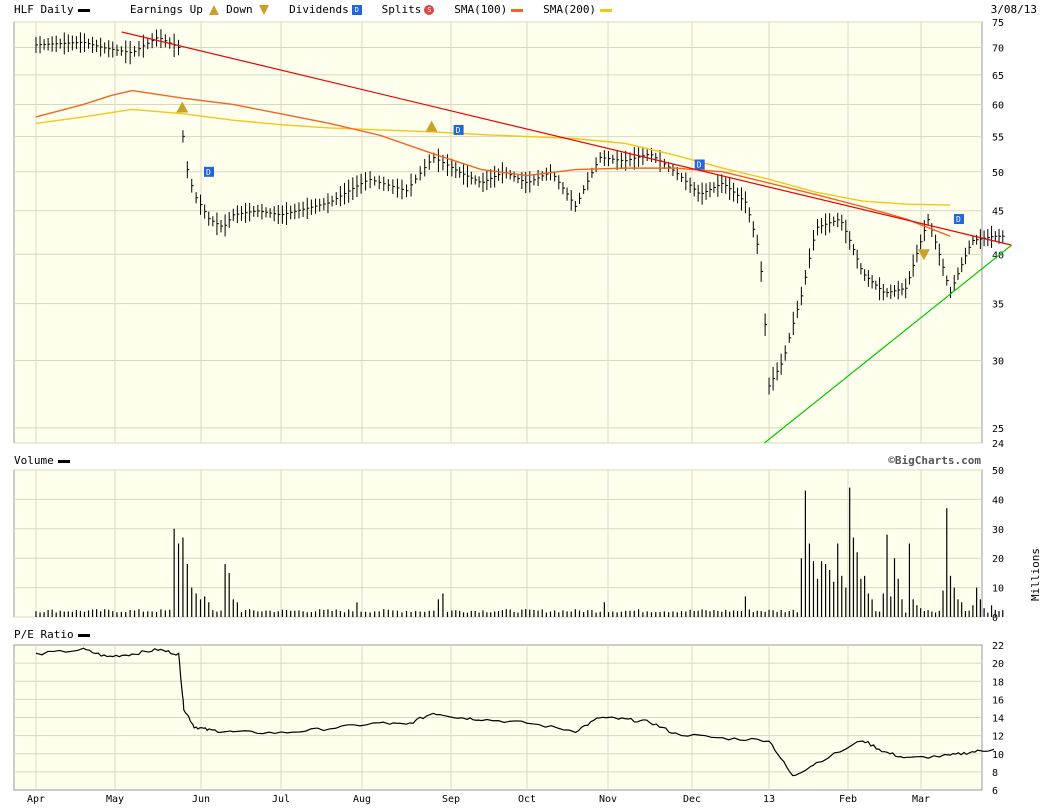 This screenshot has height=811, width=1045. Describe the element at coordinates (998, 700) in the screenshot. I see `pe-tick-label: 16` at that location.